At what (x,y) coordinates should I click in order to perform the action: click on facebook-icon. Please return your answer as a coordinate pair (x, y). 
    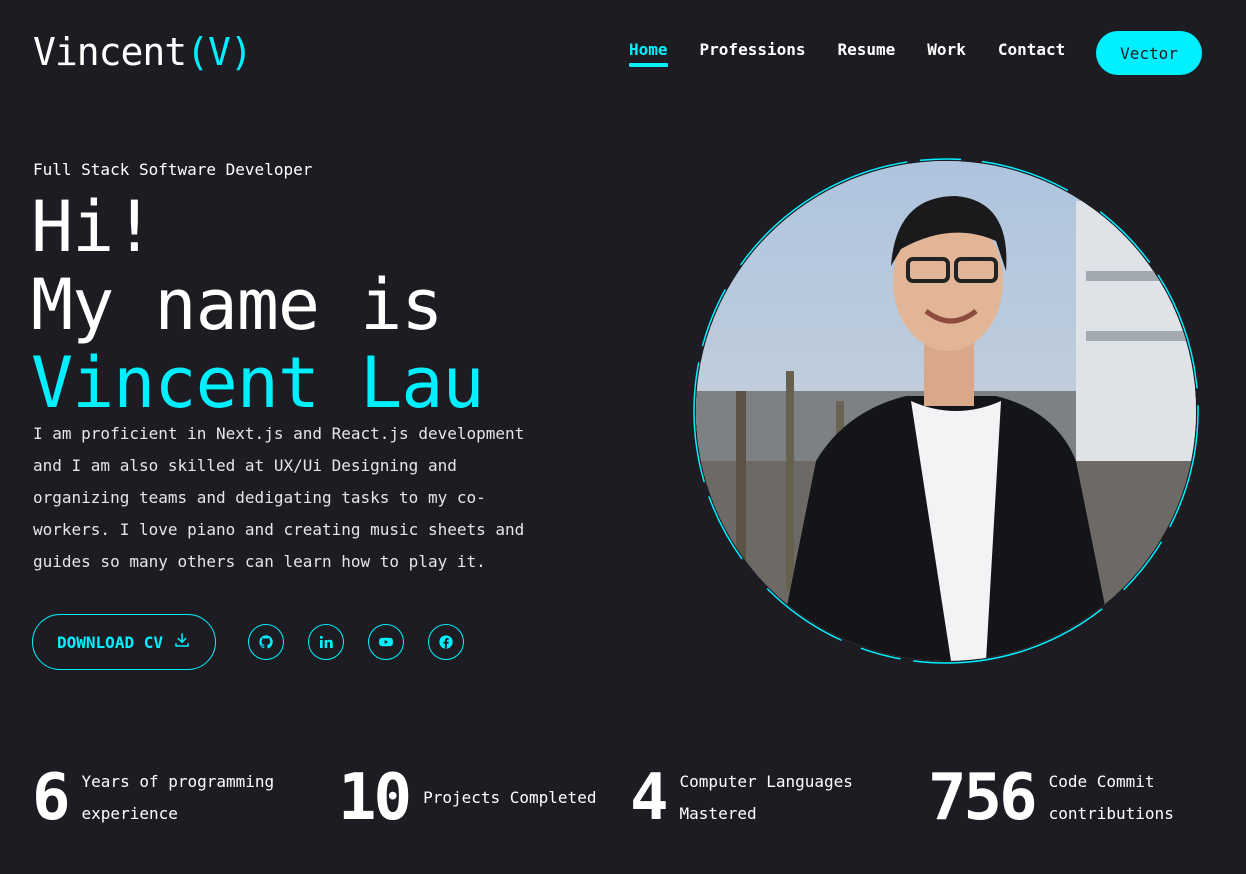
    Looking at the image, I should click on (446, 642).